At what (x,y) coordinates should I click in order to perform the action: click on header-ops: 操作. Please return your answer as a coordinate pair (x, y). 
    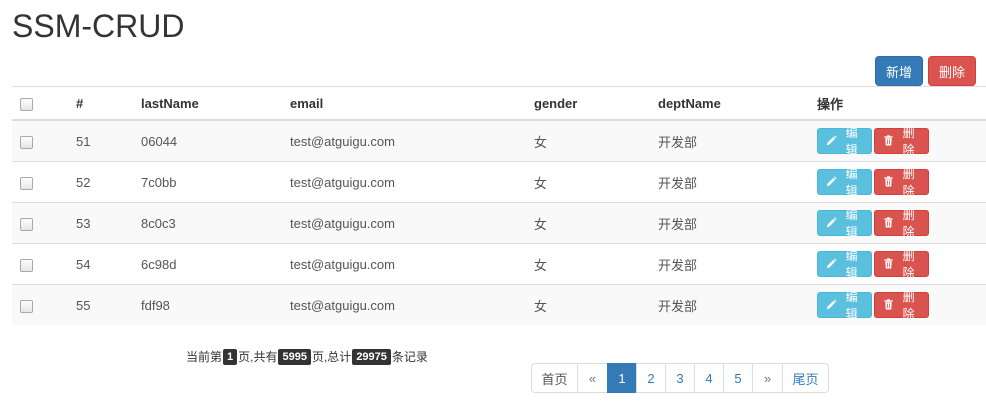
    Looking at the image, I should click on (897, 103).